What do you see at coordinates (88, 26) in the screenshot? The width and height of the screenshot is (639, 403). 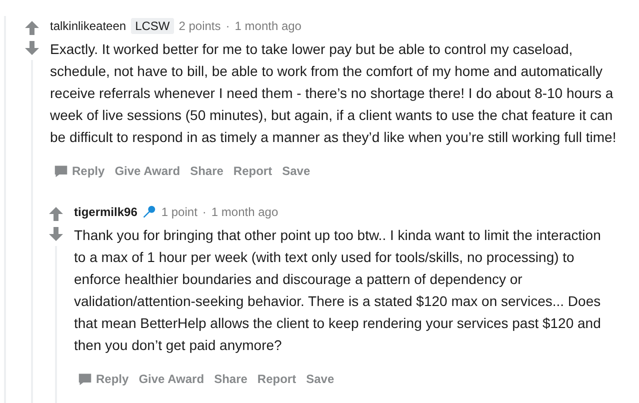 I see `username: talkinlikeateen` at bounding box center [88, 26].